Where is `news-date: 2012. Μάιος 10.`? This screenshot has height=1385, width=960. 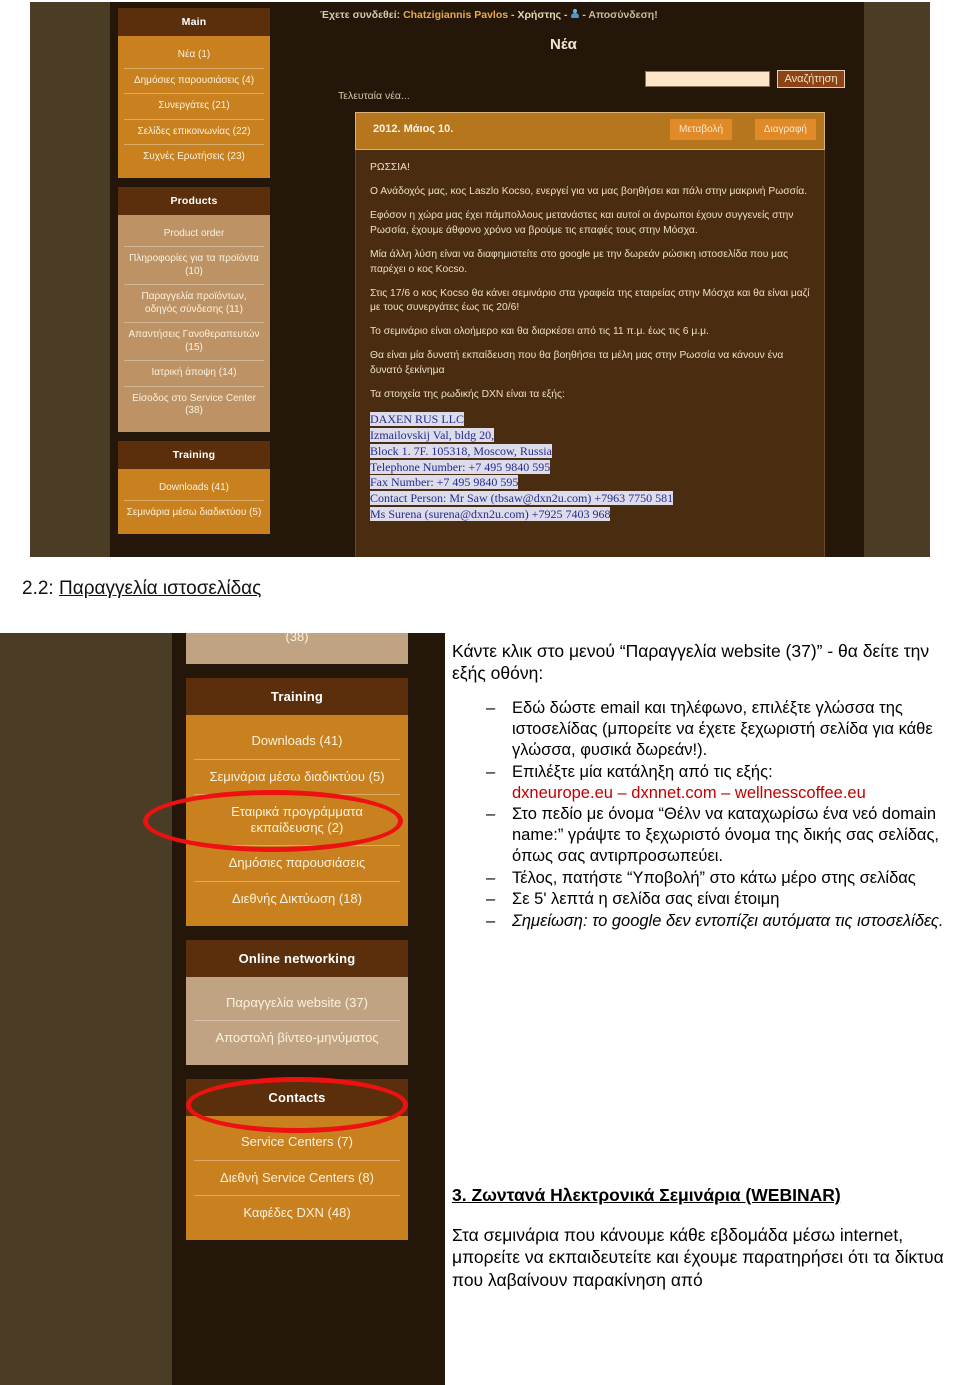 news-date: 2012. Μάιος 10. is located at coordinates (413, 129).